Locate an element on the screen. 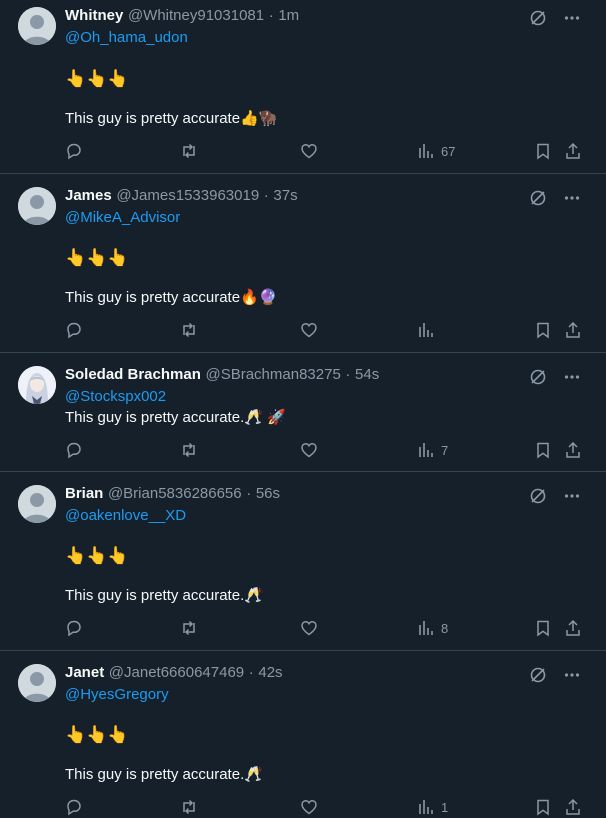 The height and width of the screenshot is (818, 606). display-name: Soledad Brachman is located at coordinates (133, 374).